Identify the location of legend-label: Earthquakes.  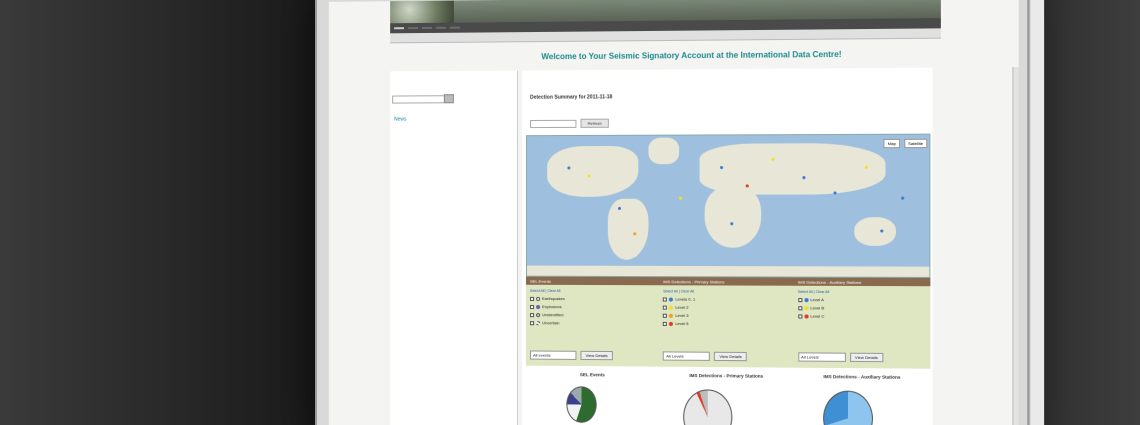
(553, 298).